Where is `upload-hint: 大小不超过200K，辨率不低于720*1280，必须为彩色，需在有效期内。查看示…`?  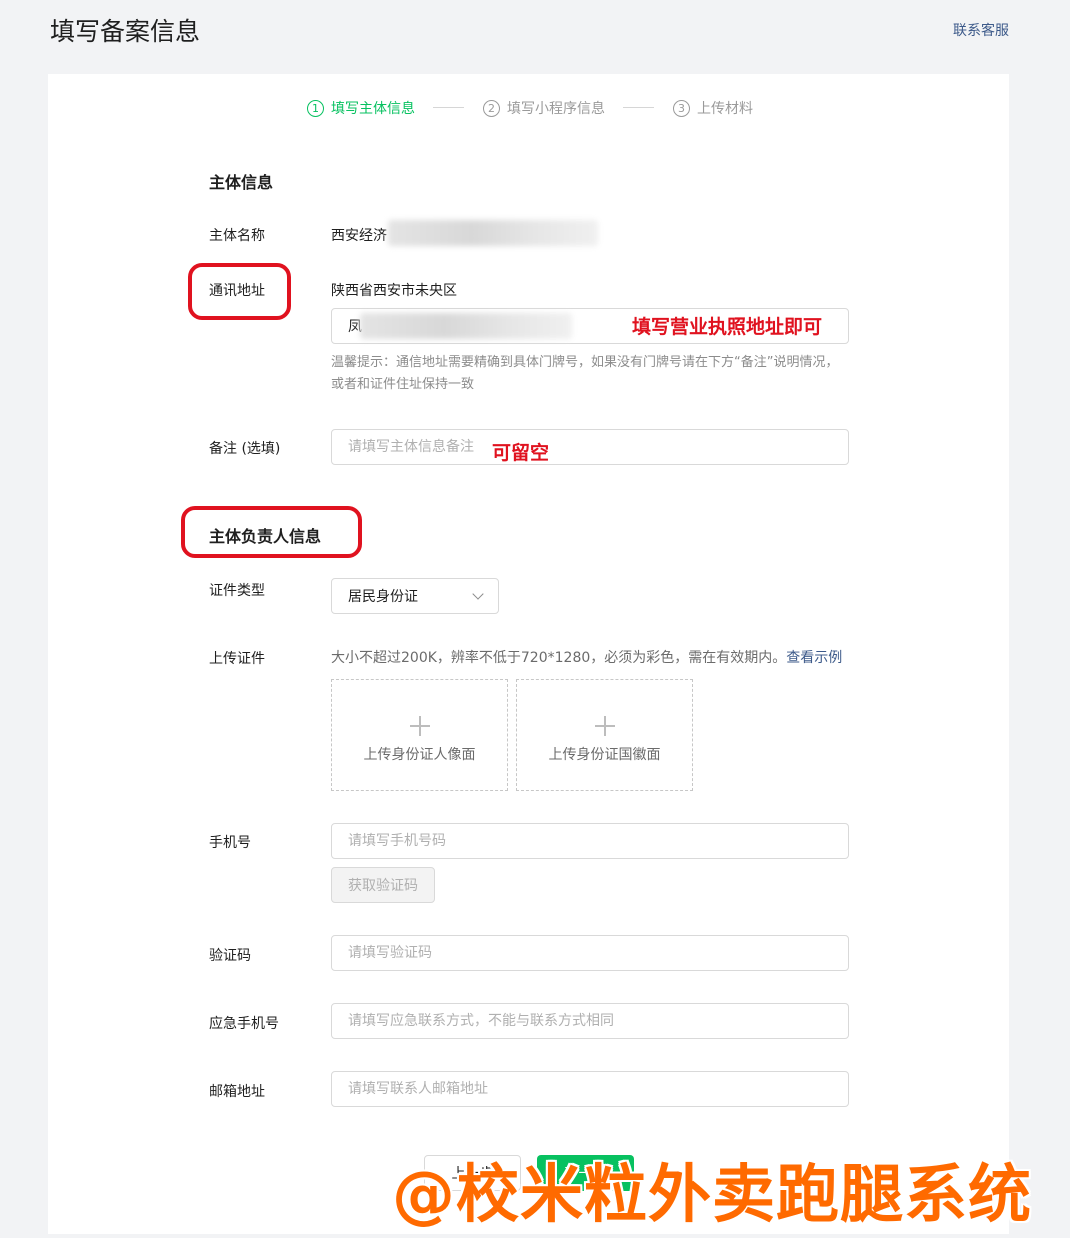 upload-hint: 大小不超过200K，辨率不低于720*1280，必须为彩色，需在有效期内。查看示… is located at coordinates (586, 657).